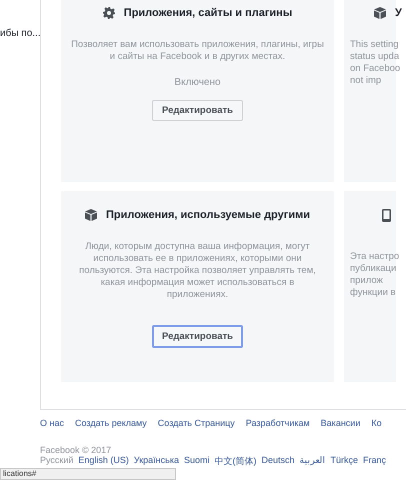 The width and height of the screenshot is (406, 480). Describe the element at coordinates (375, 275) in the screenshot. I see `card-description: Эта настро публикаци прилож функции в` at that location.